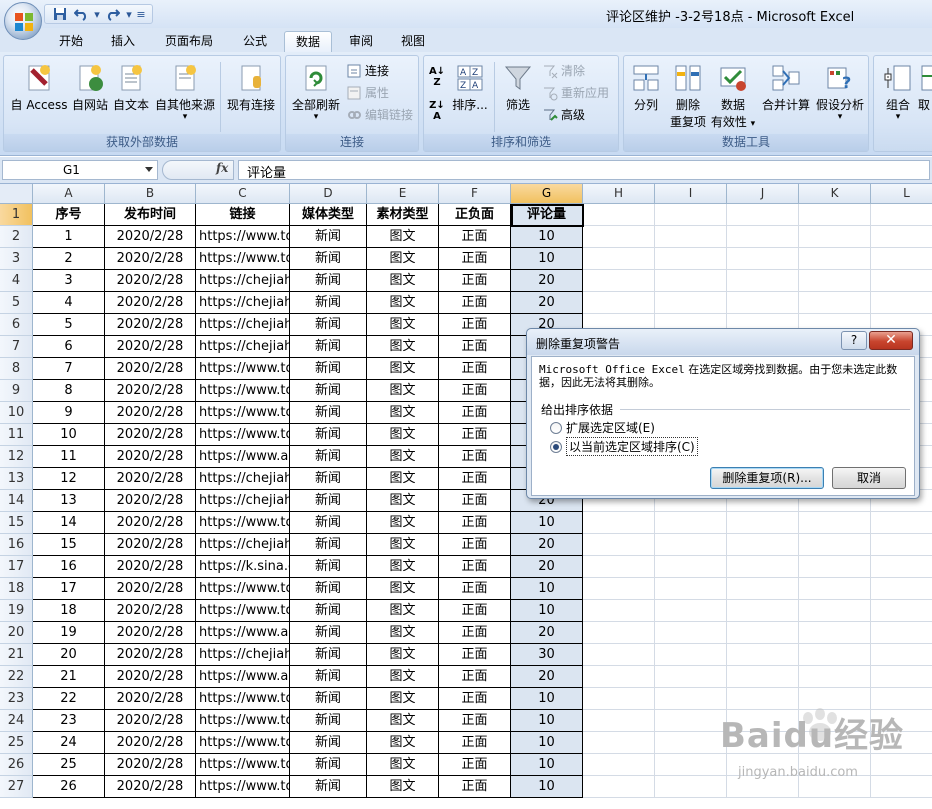  Describe the element at coordinates (81, 14) in the screenshot. I see `undo-icon` at that location.